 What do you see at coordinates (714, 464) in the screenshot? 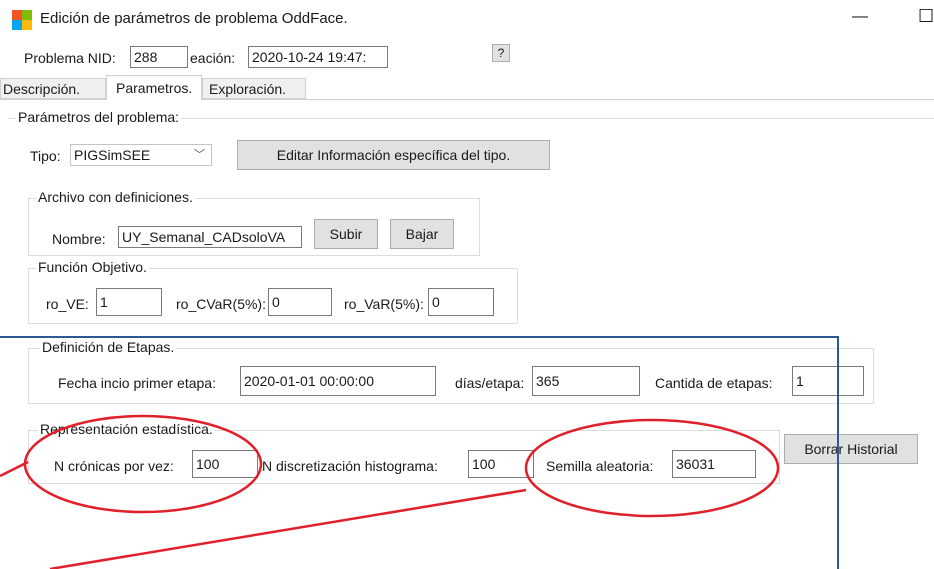
I see `semilla-field: 36031` at bounding box center [714, 464].